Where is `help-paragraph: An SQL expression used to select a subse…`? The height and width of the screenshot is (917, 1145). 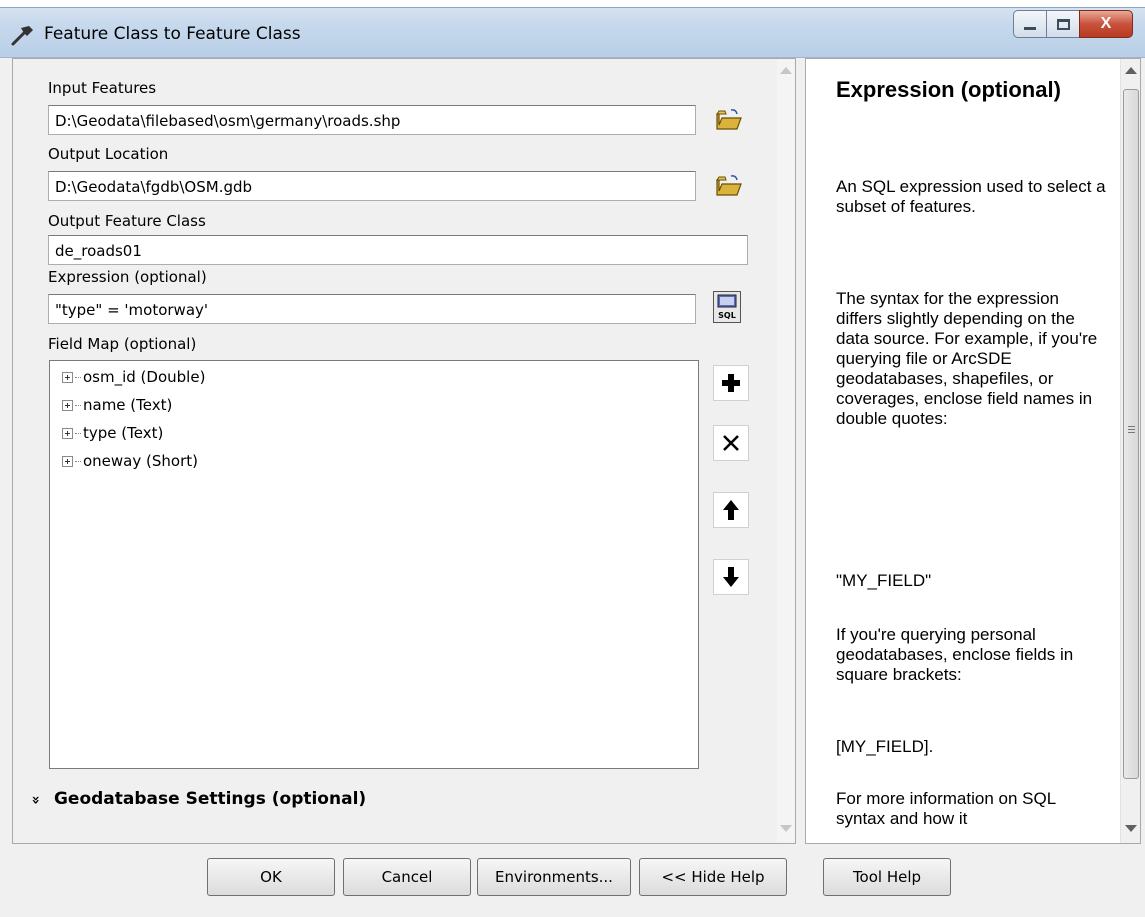 help-paragraph: An SQL expression used to select a subse… is located at coordinates (971, 196).